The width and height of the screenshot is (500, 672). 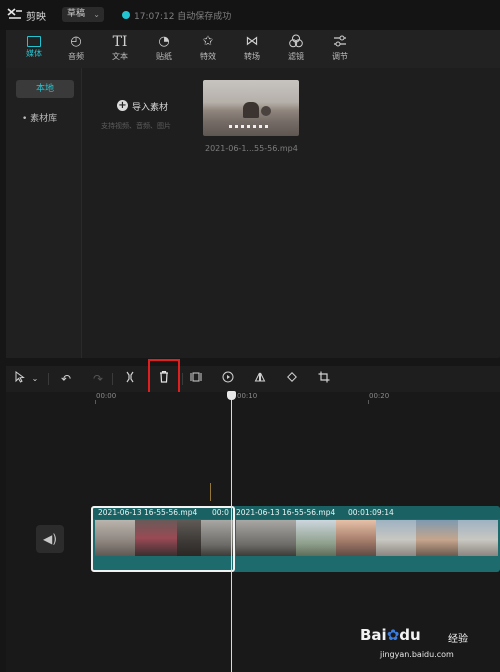 I want to click on tab-bar: 媒体 ◴ 音频 TI 文本 ◔ 贴纸 ✩ 特效 ⋈ 转场 滤镜 调节, so click(x=253, y=49).